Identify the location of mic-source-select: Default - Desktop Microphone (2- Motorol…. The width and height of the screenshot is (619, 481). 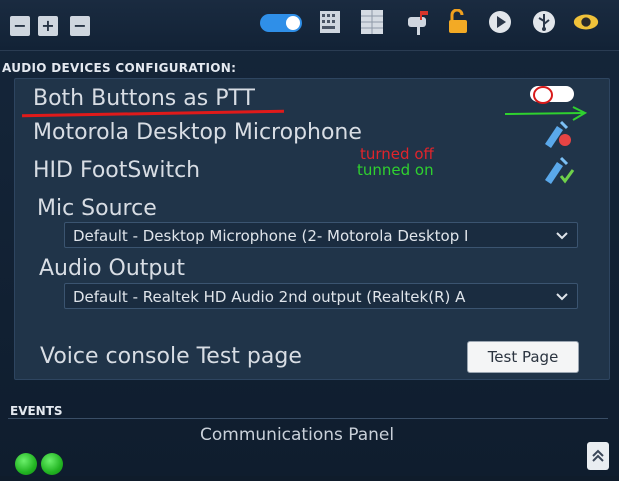
(321, 235).